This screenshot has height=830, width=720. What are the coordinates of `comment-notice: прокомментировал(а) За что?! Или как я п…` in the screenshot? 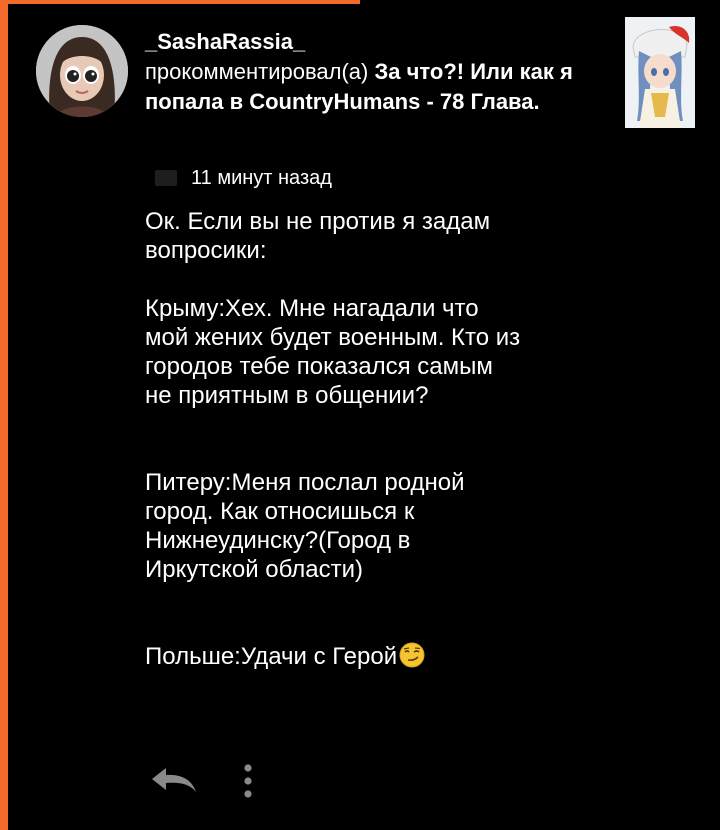 It's located at (375, 87).